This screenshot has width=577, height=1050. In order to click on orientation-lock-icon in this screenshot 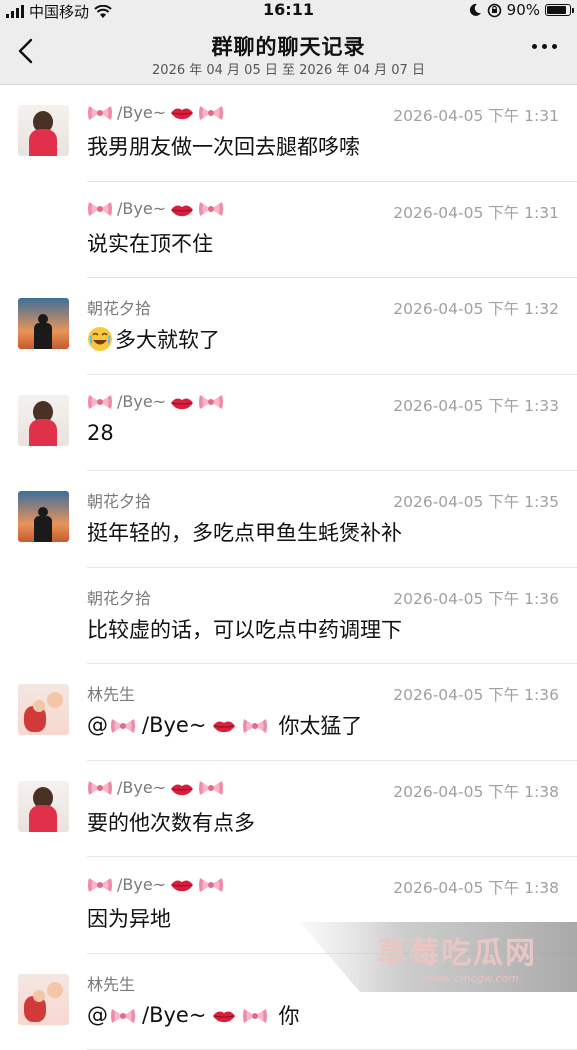, I will do `click(494, 10)`.